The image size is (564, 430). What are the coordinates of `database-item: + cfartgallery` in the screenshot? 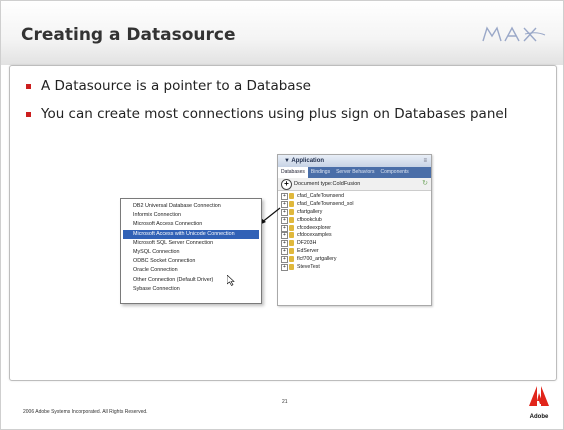 It's located at (355, 212).